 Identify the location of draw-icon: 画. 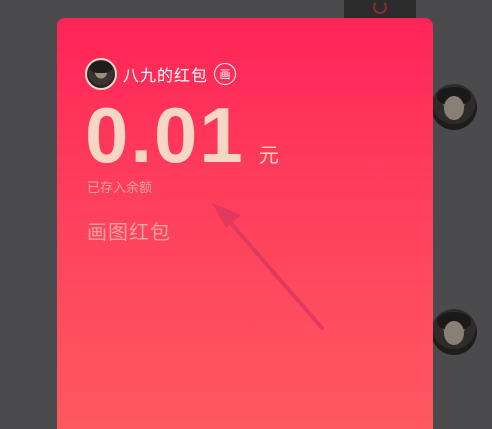
(225, 74).